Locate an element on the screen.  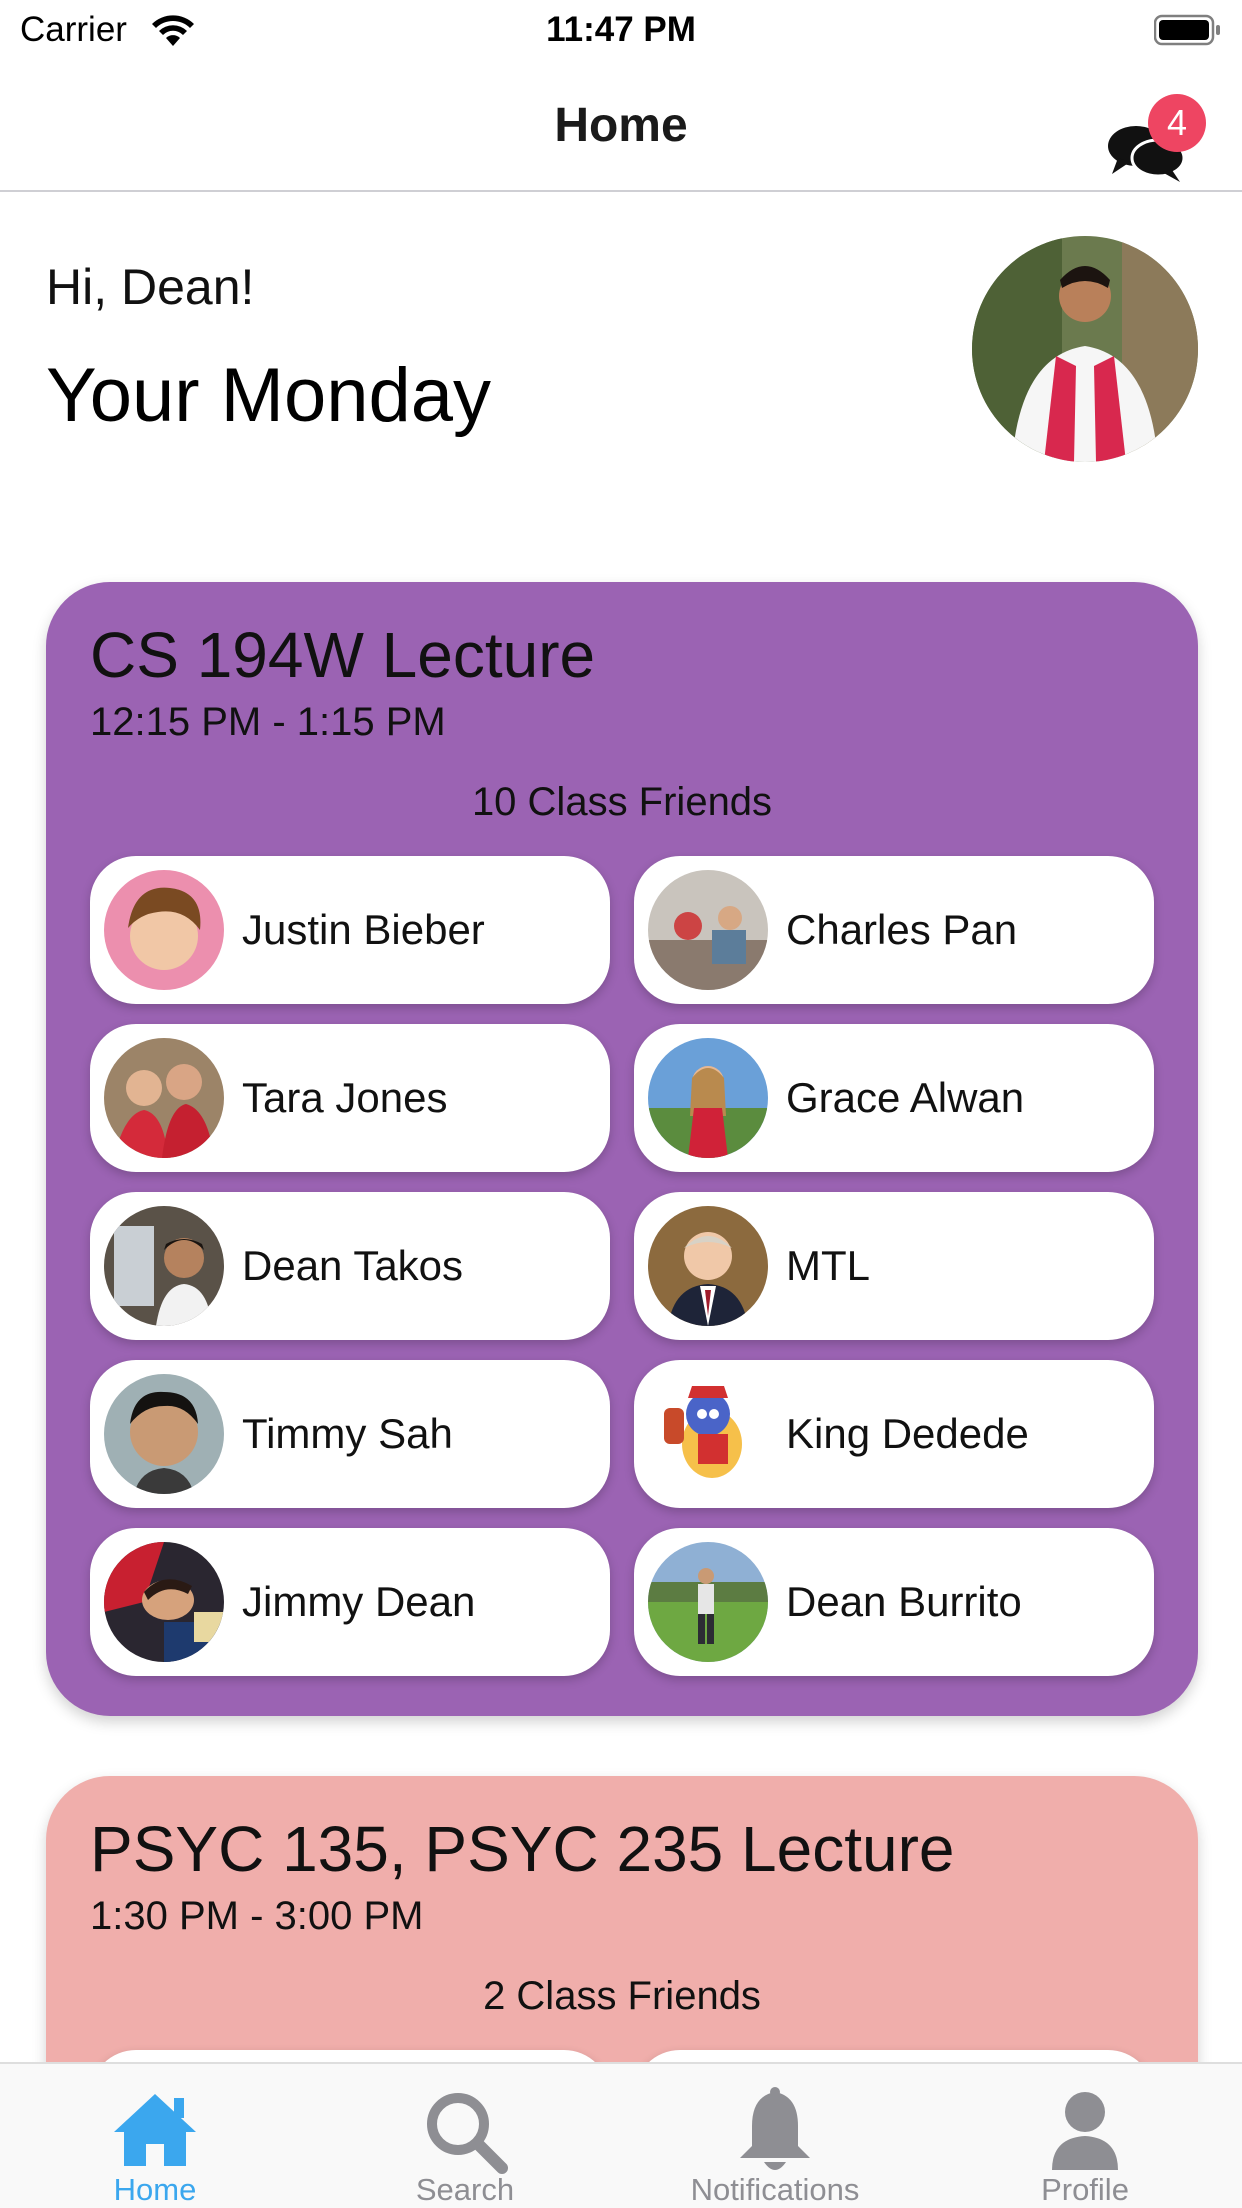
messages-button: 4 is located at coordinates (1153, 142).